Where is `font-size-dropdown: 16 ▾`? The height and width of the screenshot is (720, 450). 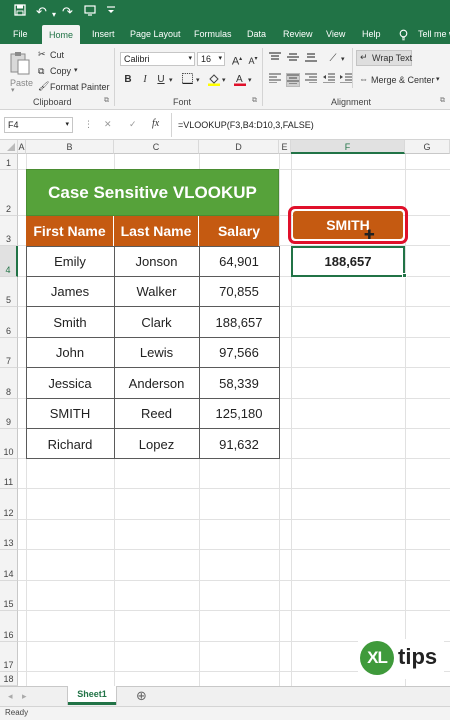 font-size-dropdown: 16 ▾ is located at coordinates (211, 59).